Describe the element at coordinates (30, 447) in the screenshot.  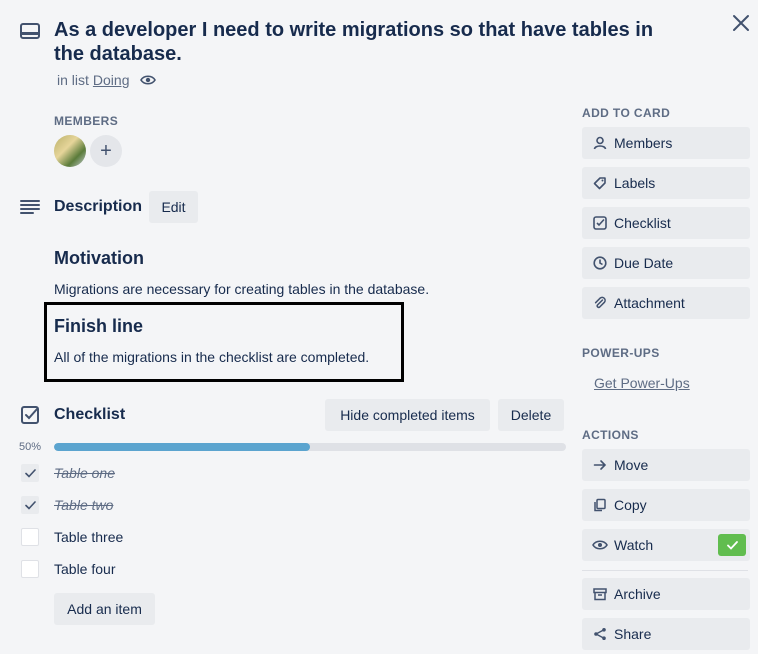
I see `progress-percent: 50%` at that location.